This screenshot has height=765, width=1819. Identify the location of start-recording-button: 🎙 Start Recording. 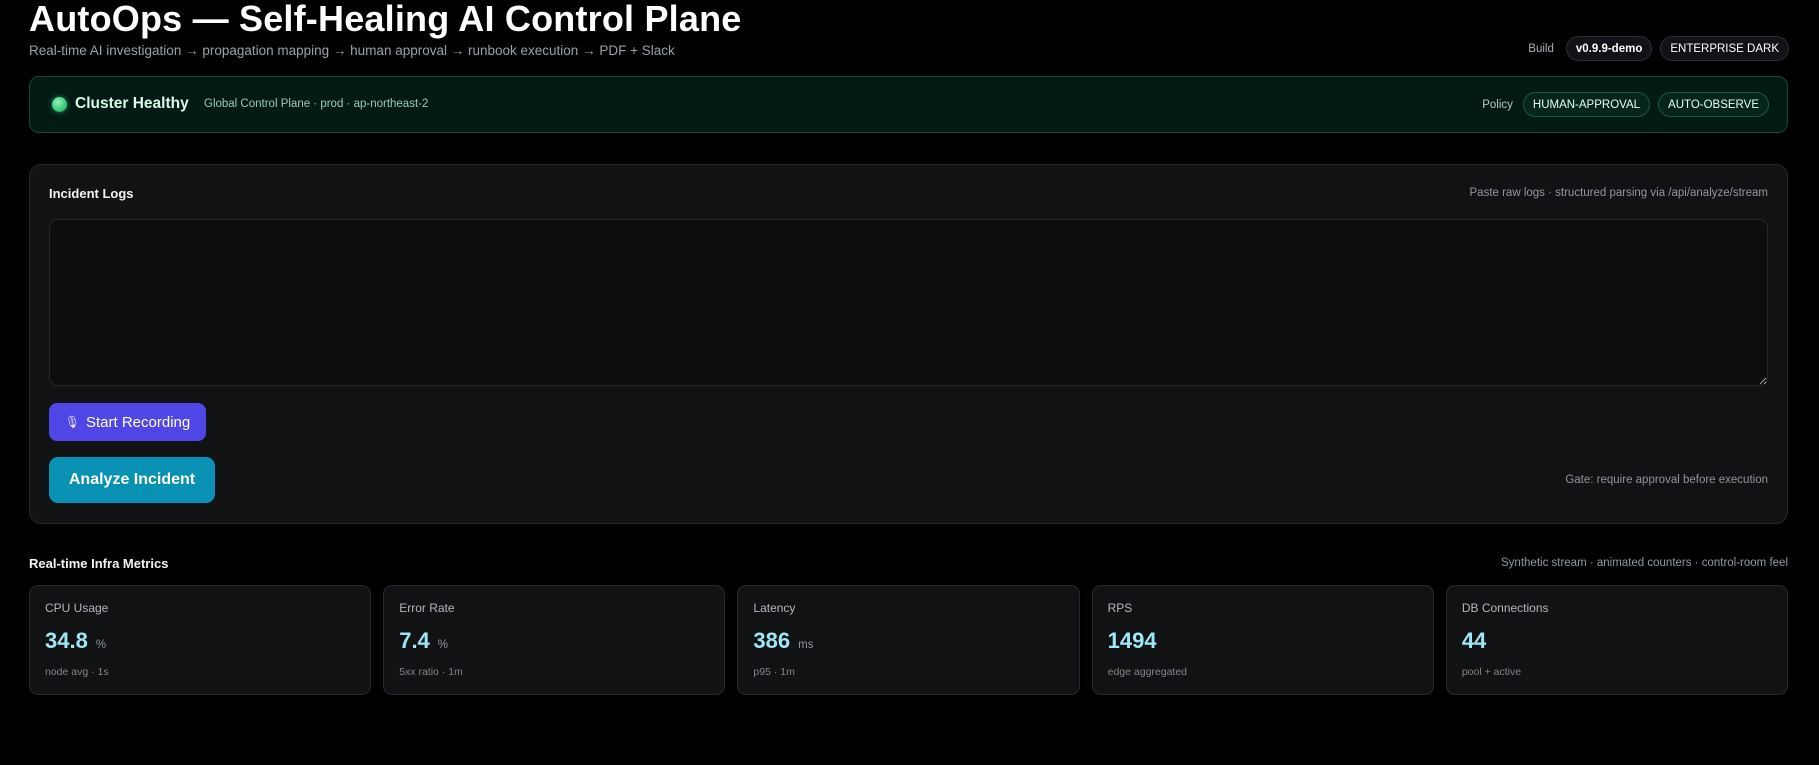
(127, 422).